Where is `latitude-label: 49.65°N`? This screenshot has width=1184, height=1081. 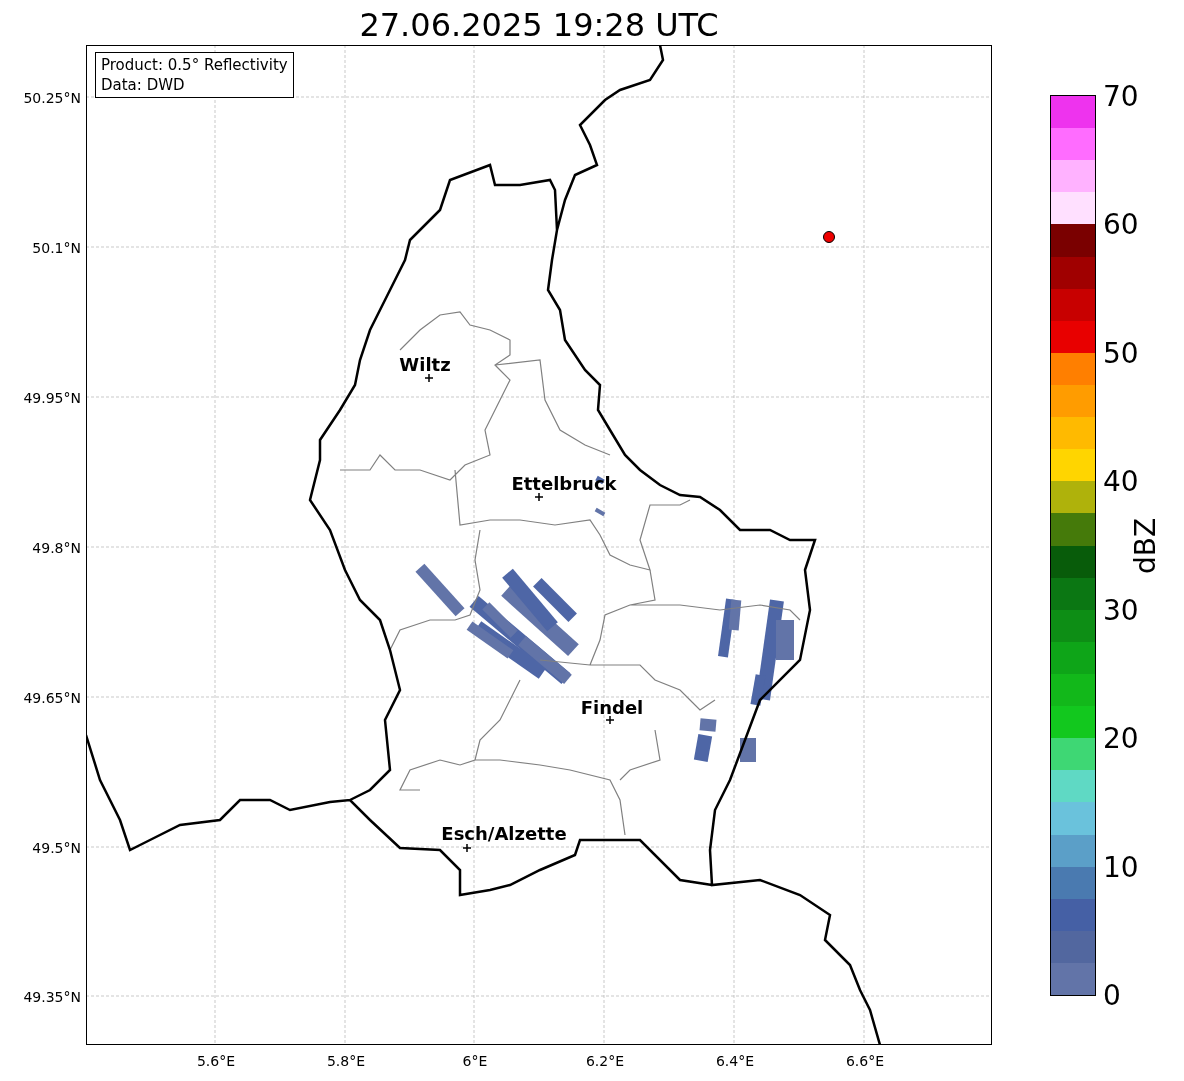 latitude-label: 49.65°N is located at coordinates (52, 698).